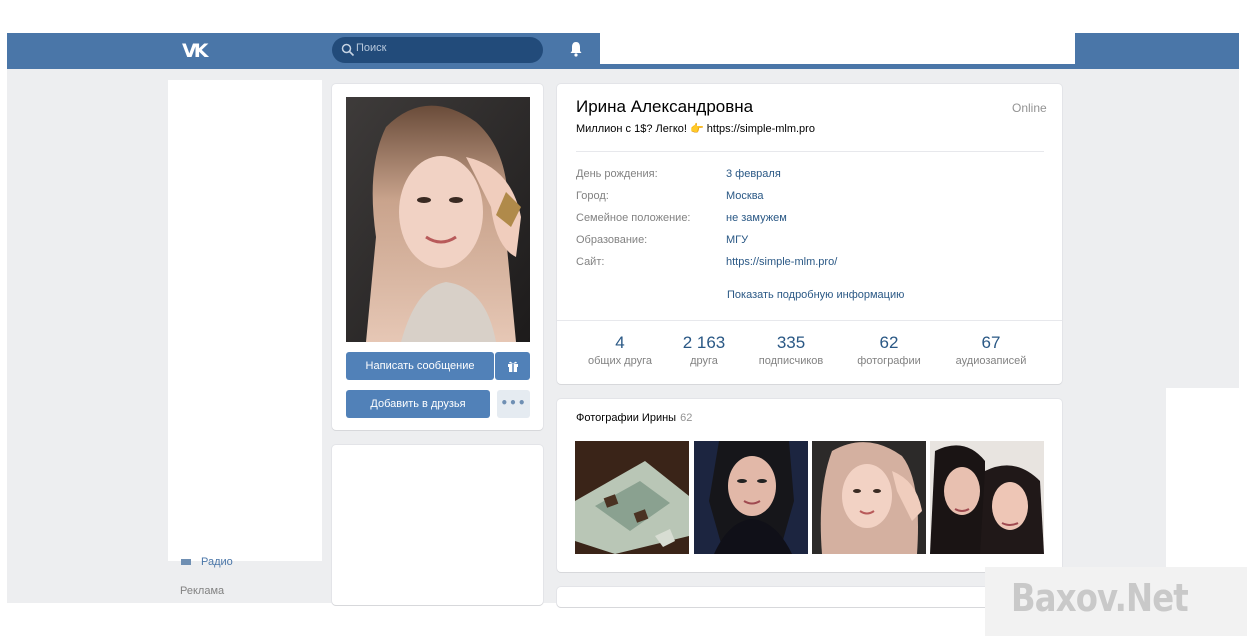  Describe the element at coordinates (420, 366) in the screenshot. I see `send-message-button: Написать сообщение` at that location.